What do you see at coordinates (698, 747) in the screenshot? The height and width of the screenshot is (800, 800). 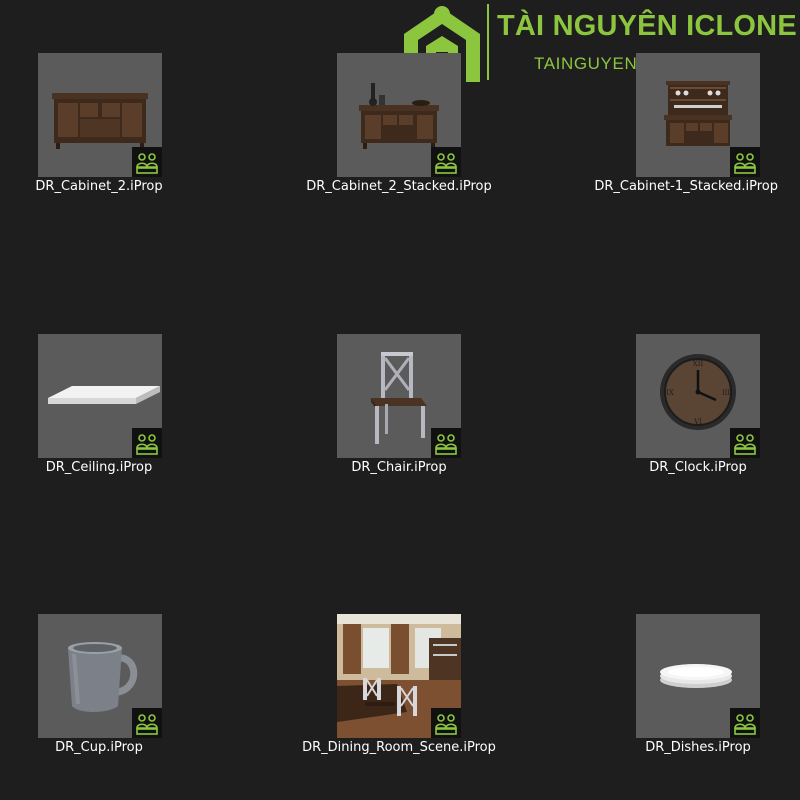 I see `file-name: DR_Dishes.iProp` at bounding box center [698, 747].